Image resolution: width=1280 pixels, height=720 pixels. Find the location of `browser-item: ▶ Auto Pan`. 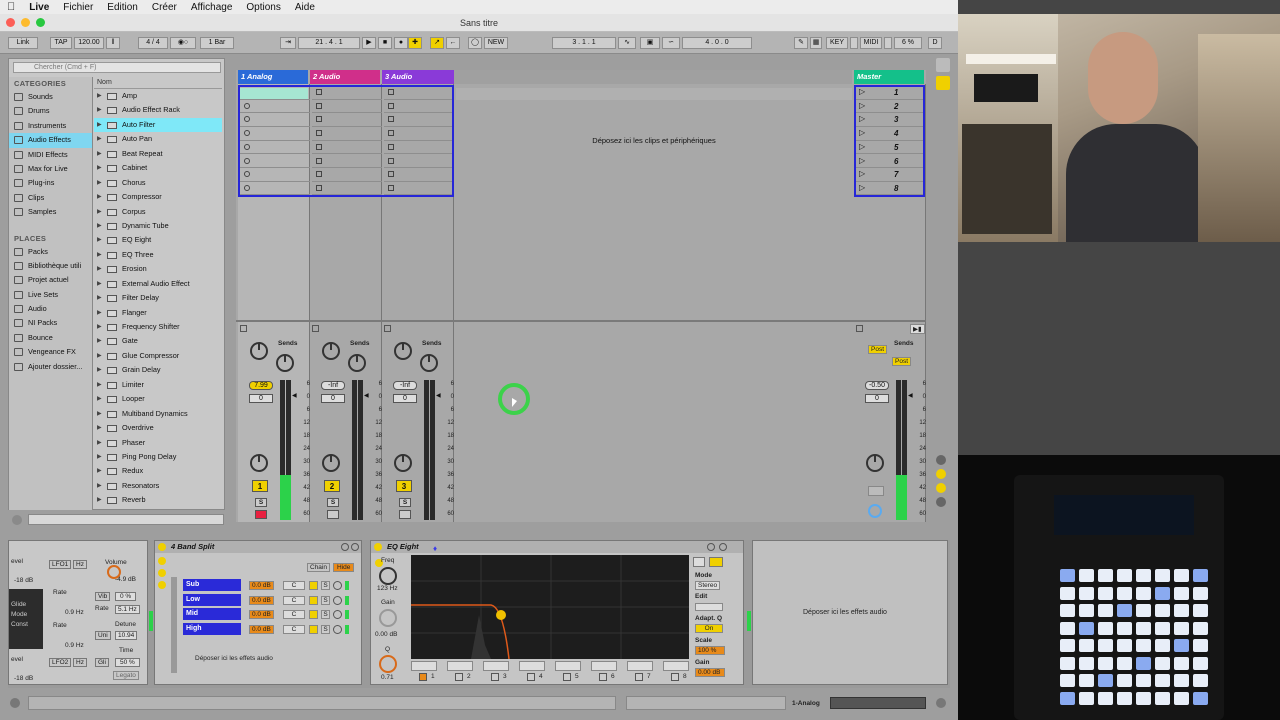

browser-item: ▶ Auto Pan is located at coordinates (158, 139).